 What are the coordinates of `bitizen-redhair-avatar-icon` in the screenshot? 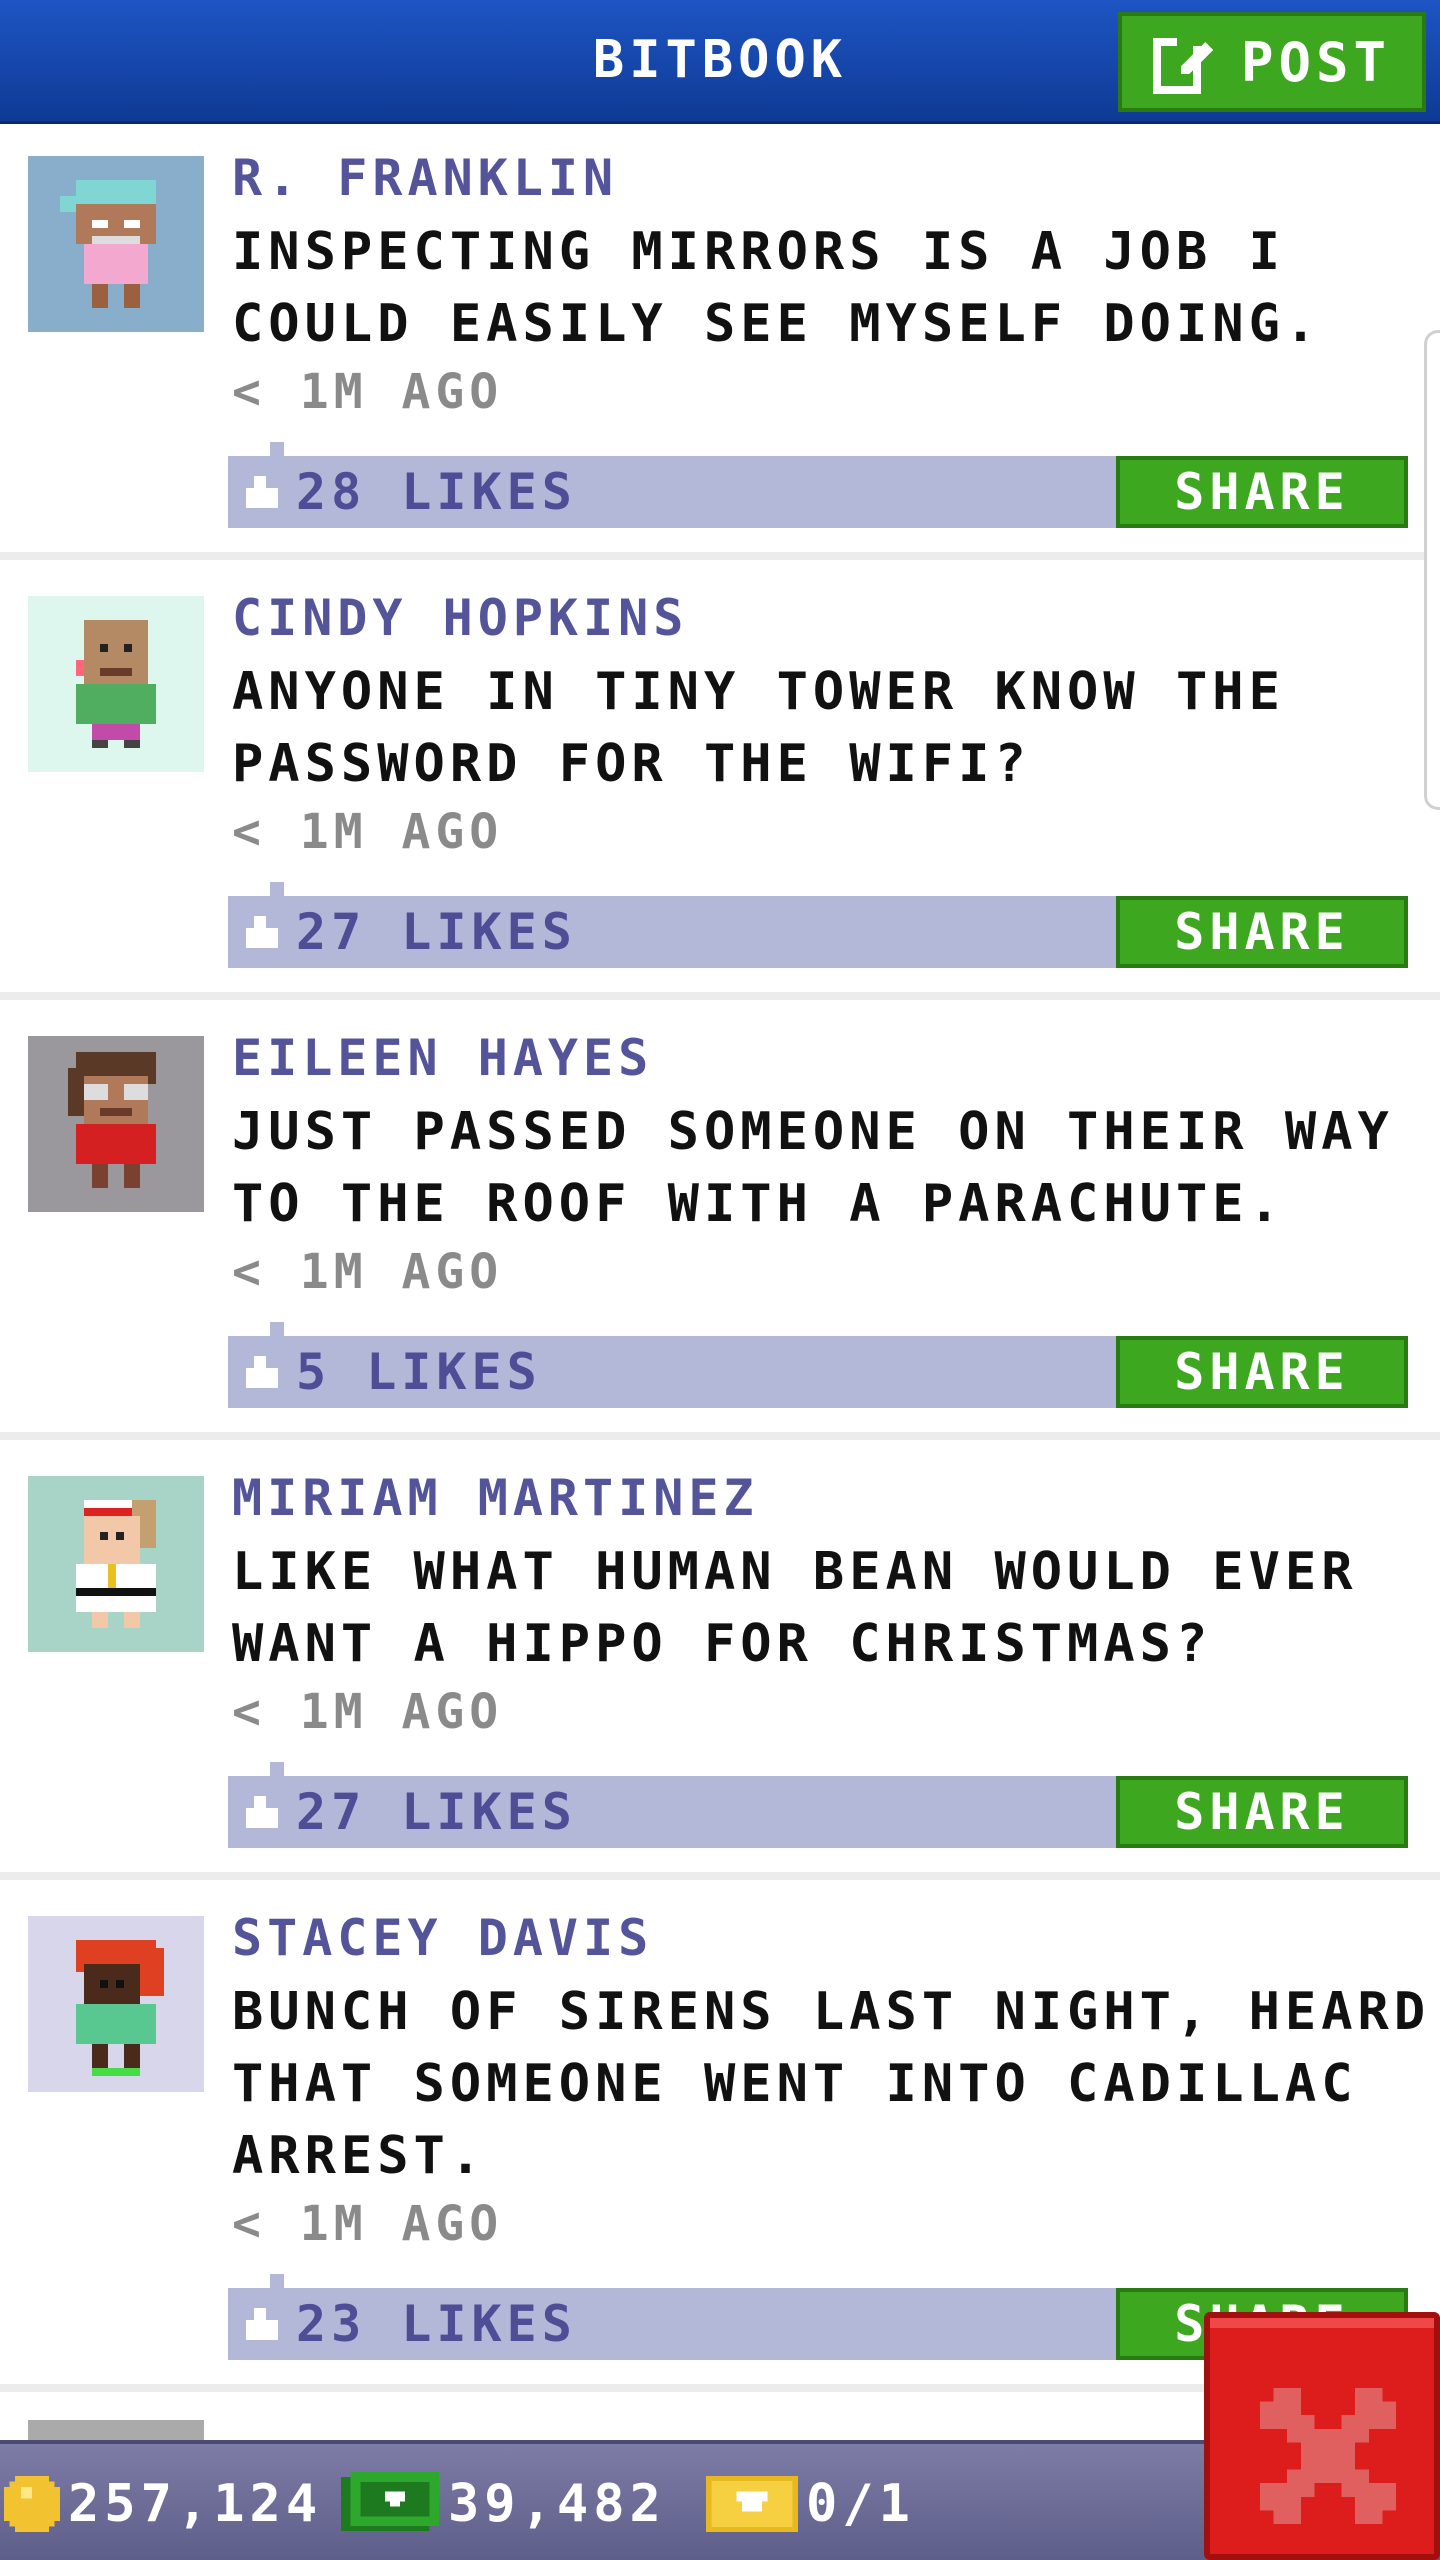 It's located at (116, 2004).